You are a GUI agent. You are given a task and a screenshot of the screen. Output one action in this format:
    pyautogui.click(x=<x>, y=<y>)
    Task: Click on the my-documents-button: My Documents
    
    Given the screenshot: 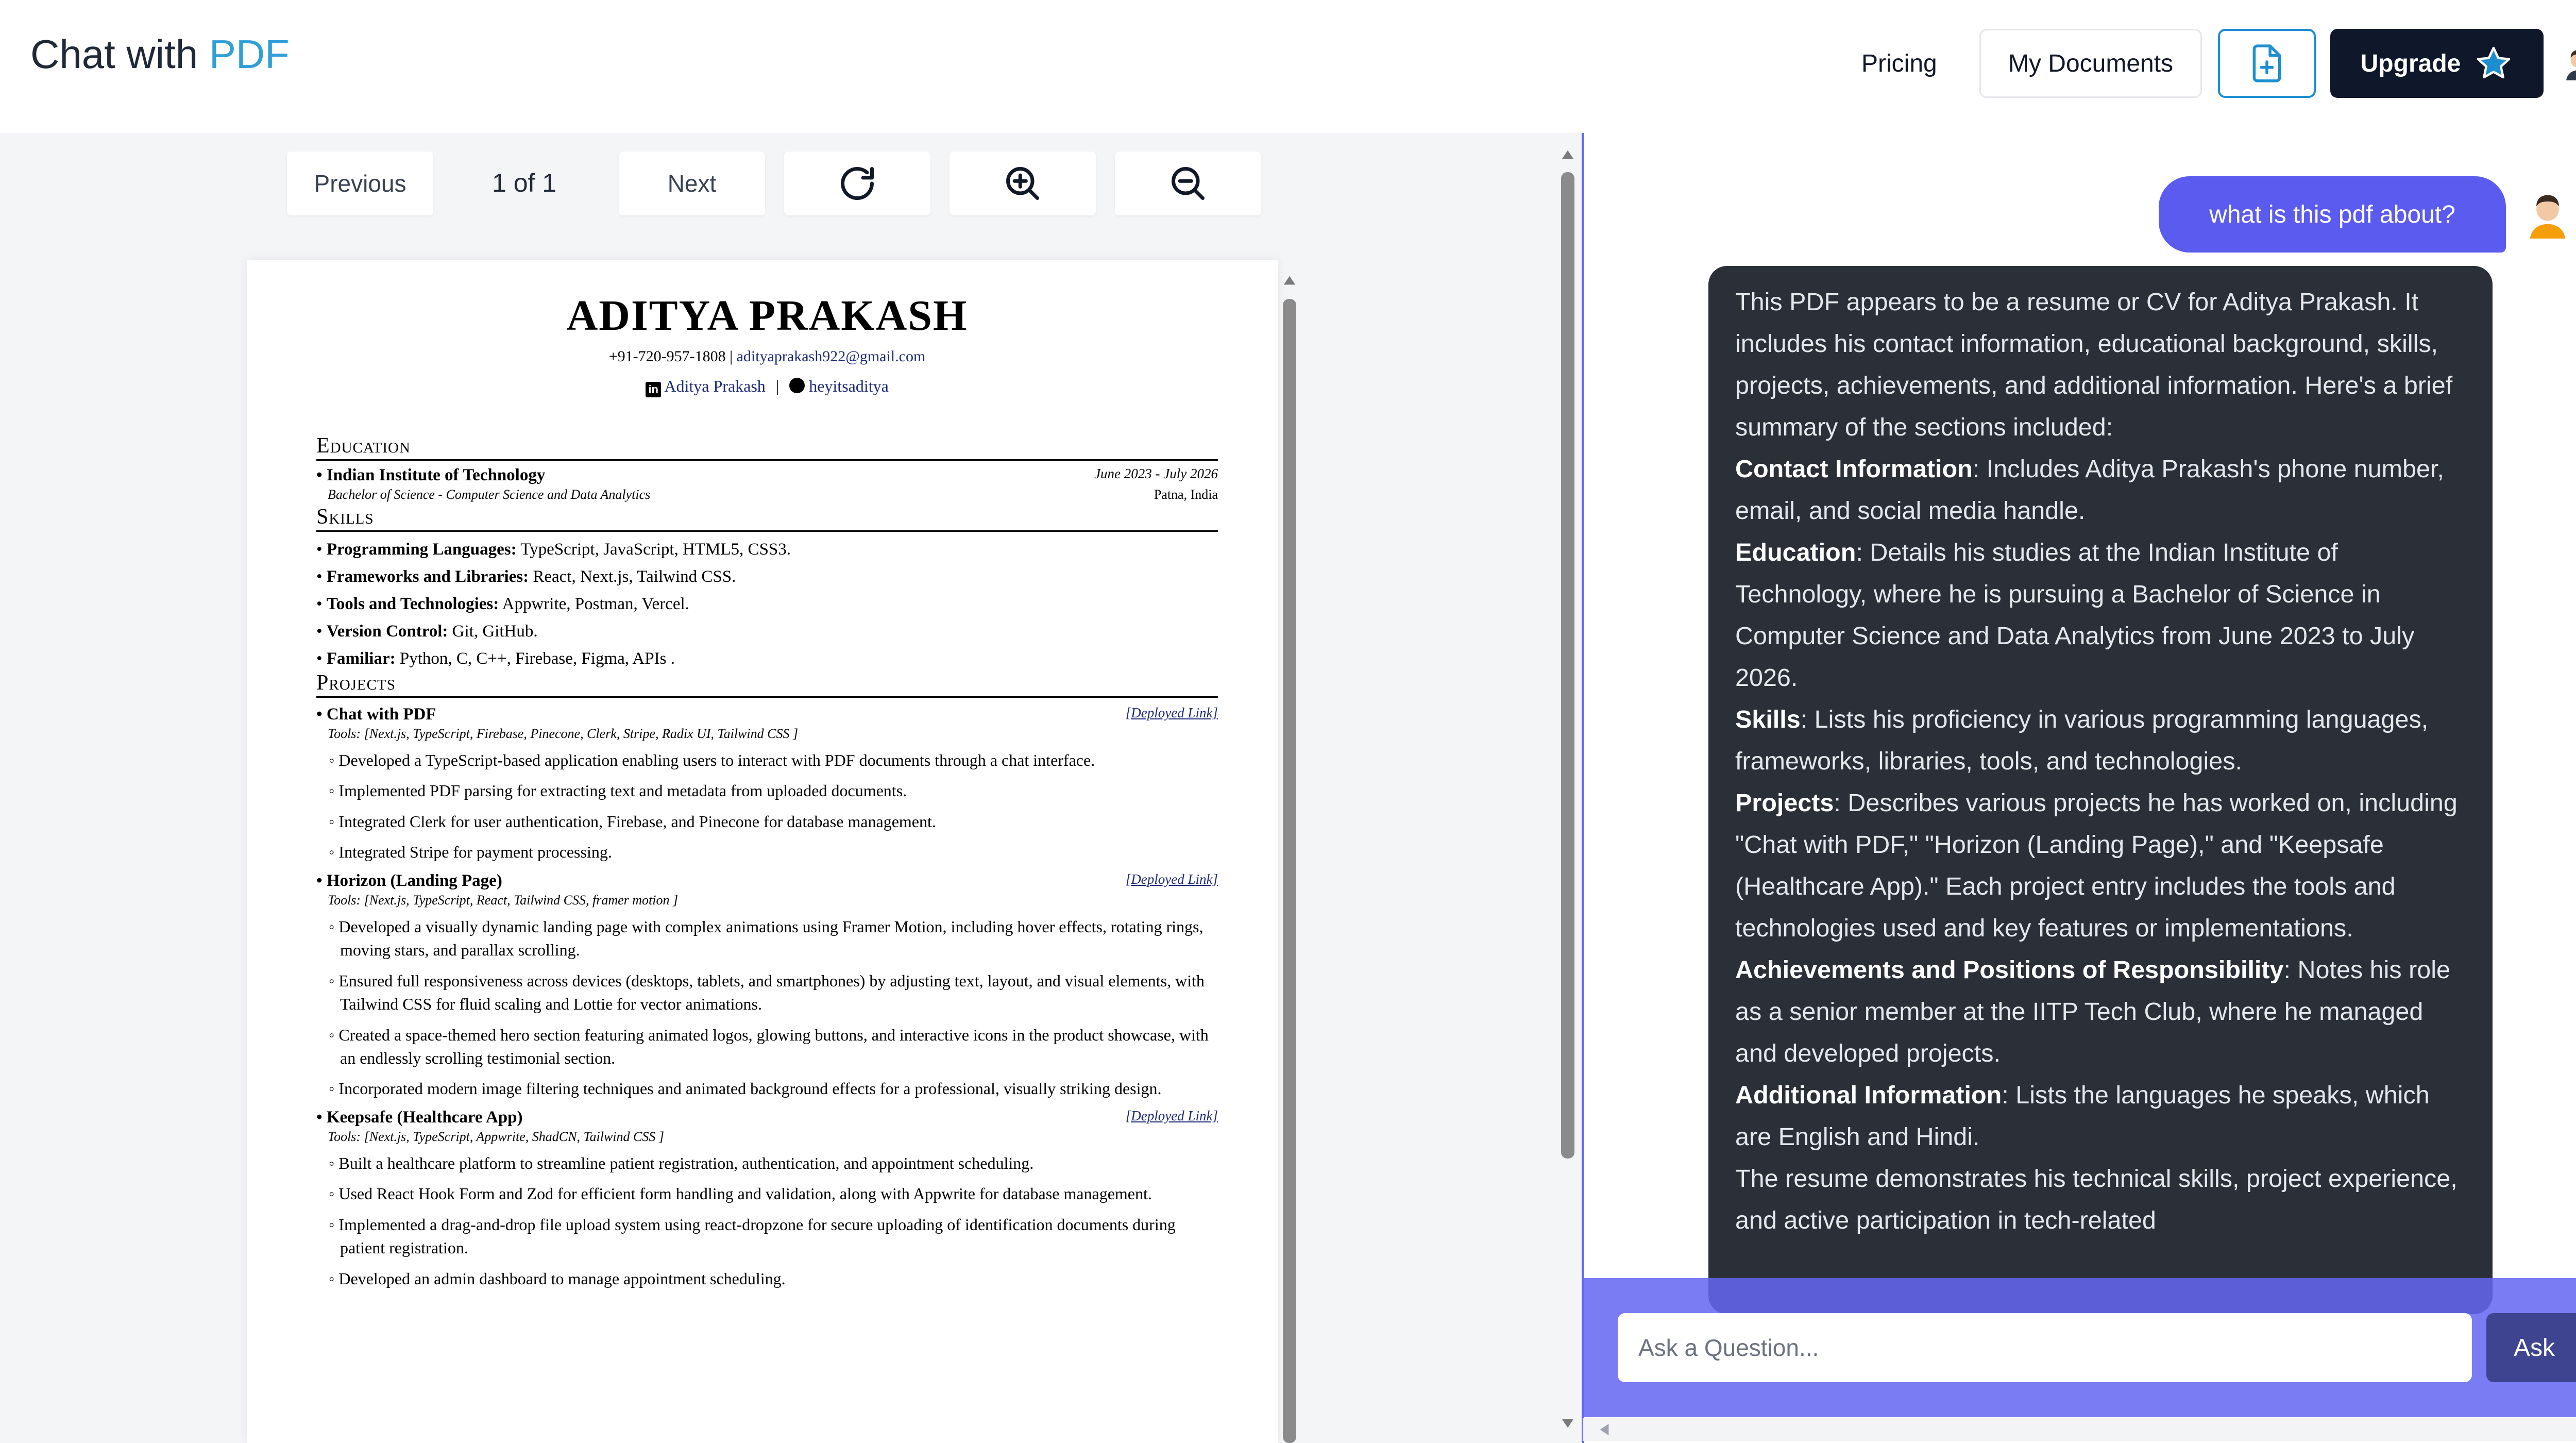 What is the action you would take?
    pyautogui.click(x=2090, y=63)
    